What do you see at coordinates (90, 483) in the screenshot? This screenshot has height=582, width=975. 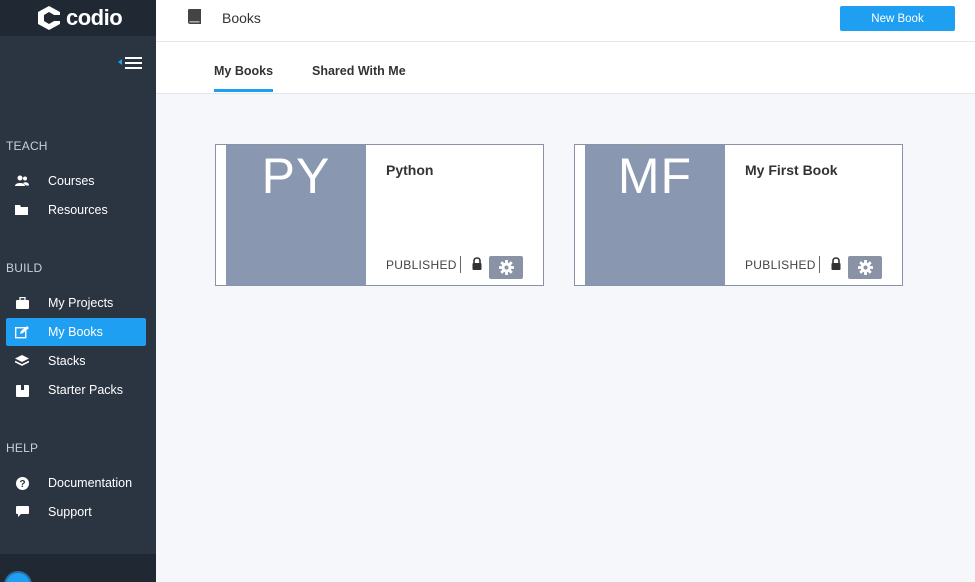 I see `sidebar-item-label: Documentation` at bounding box center [90, 483].